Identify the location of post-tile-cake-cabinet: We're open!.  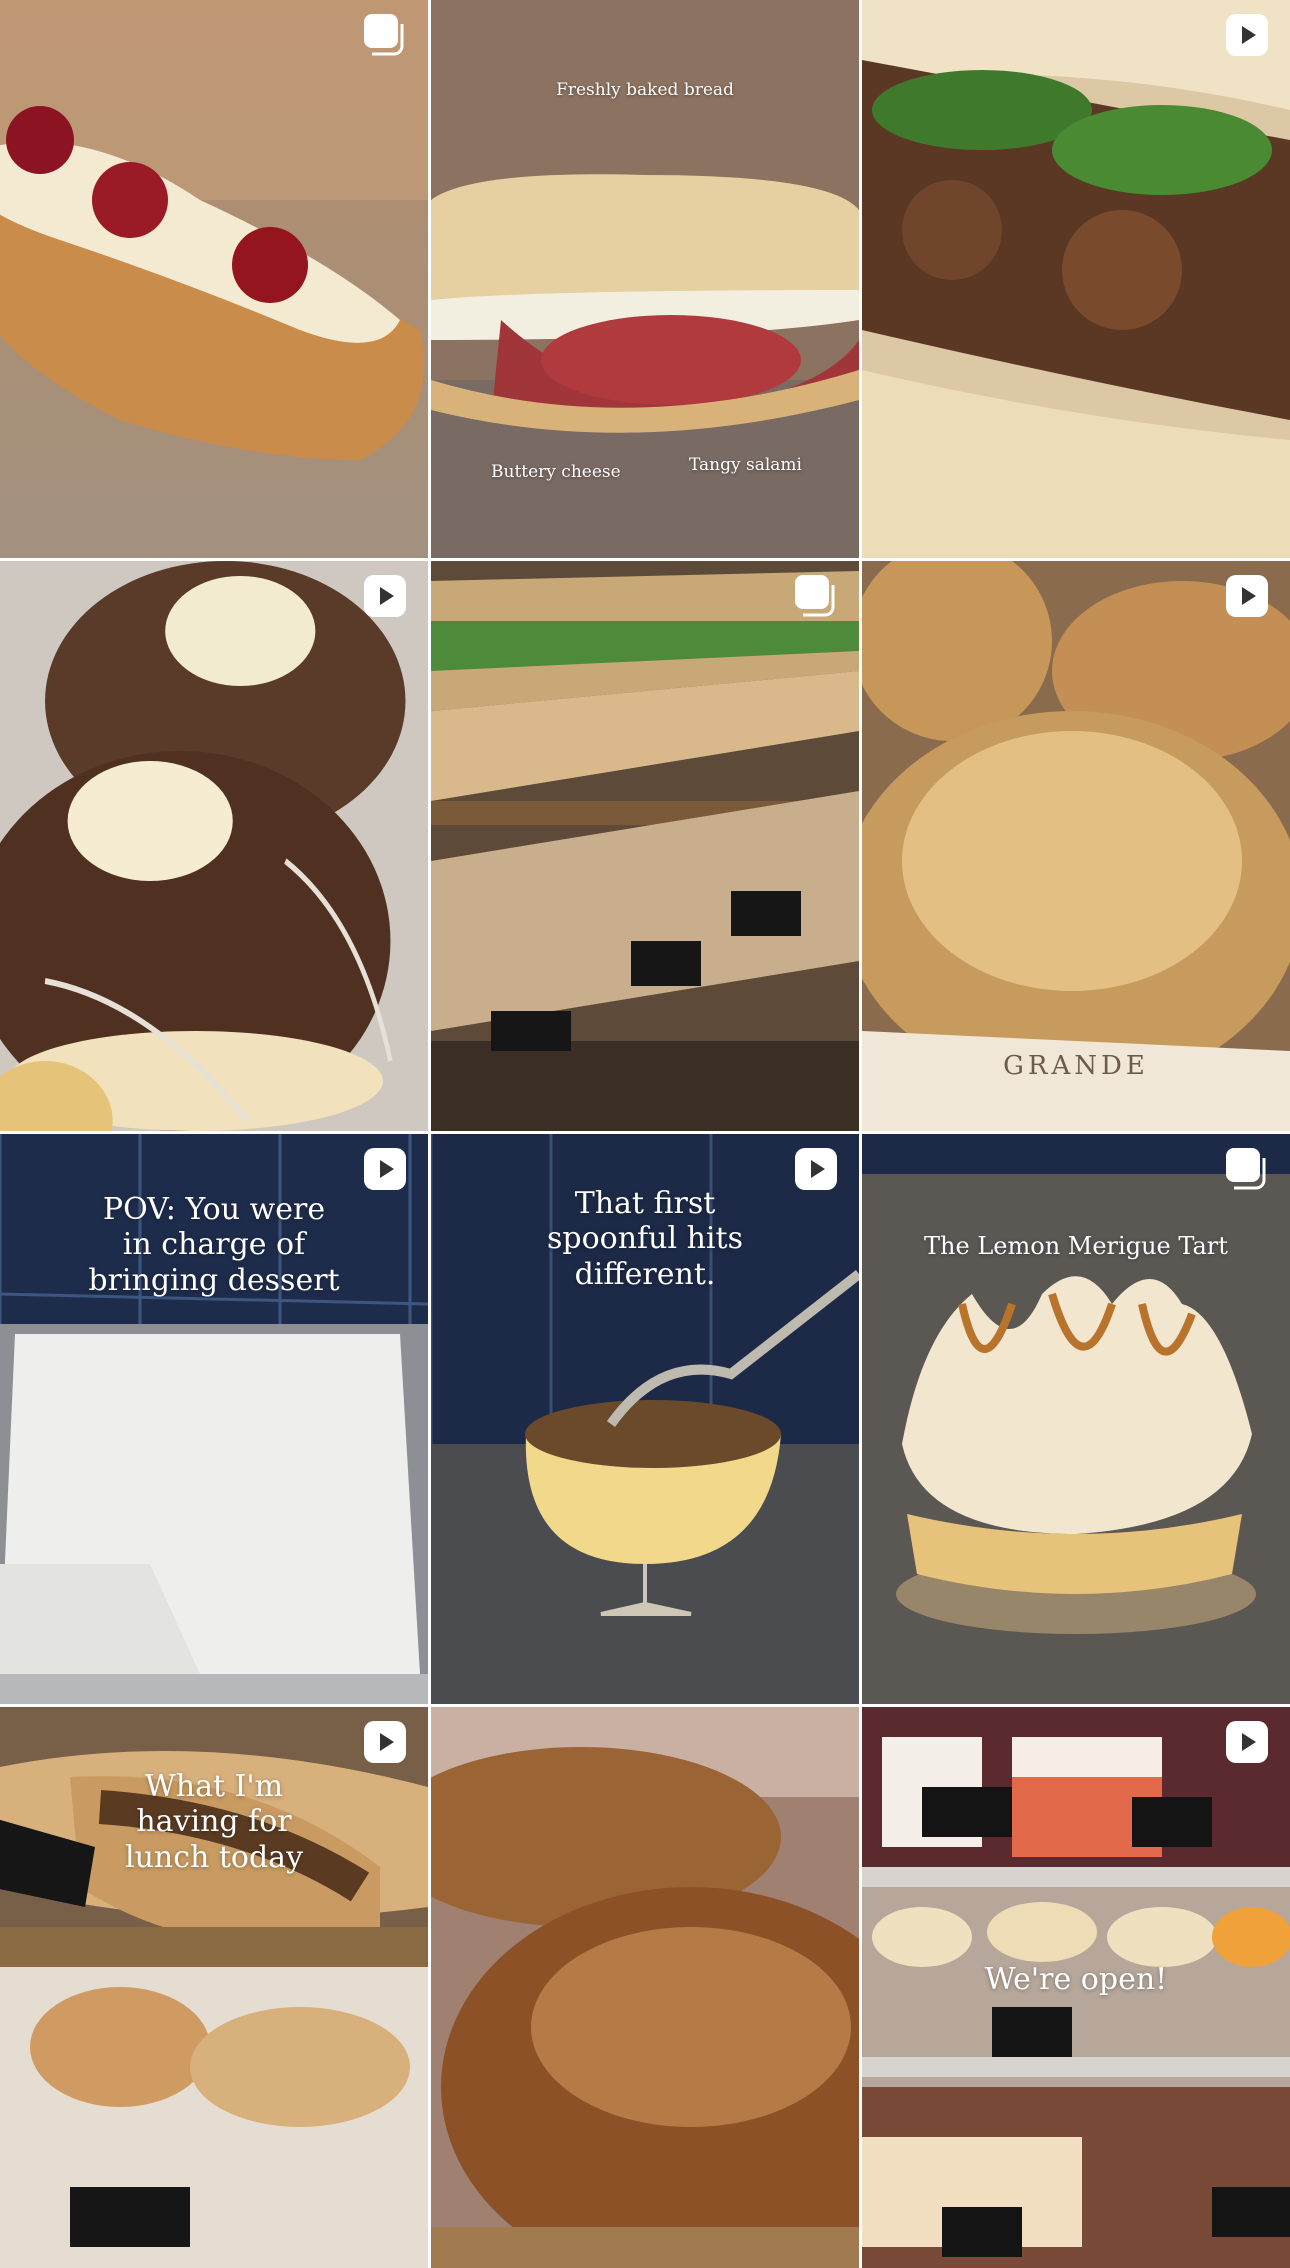
(1076, 1987).